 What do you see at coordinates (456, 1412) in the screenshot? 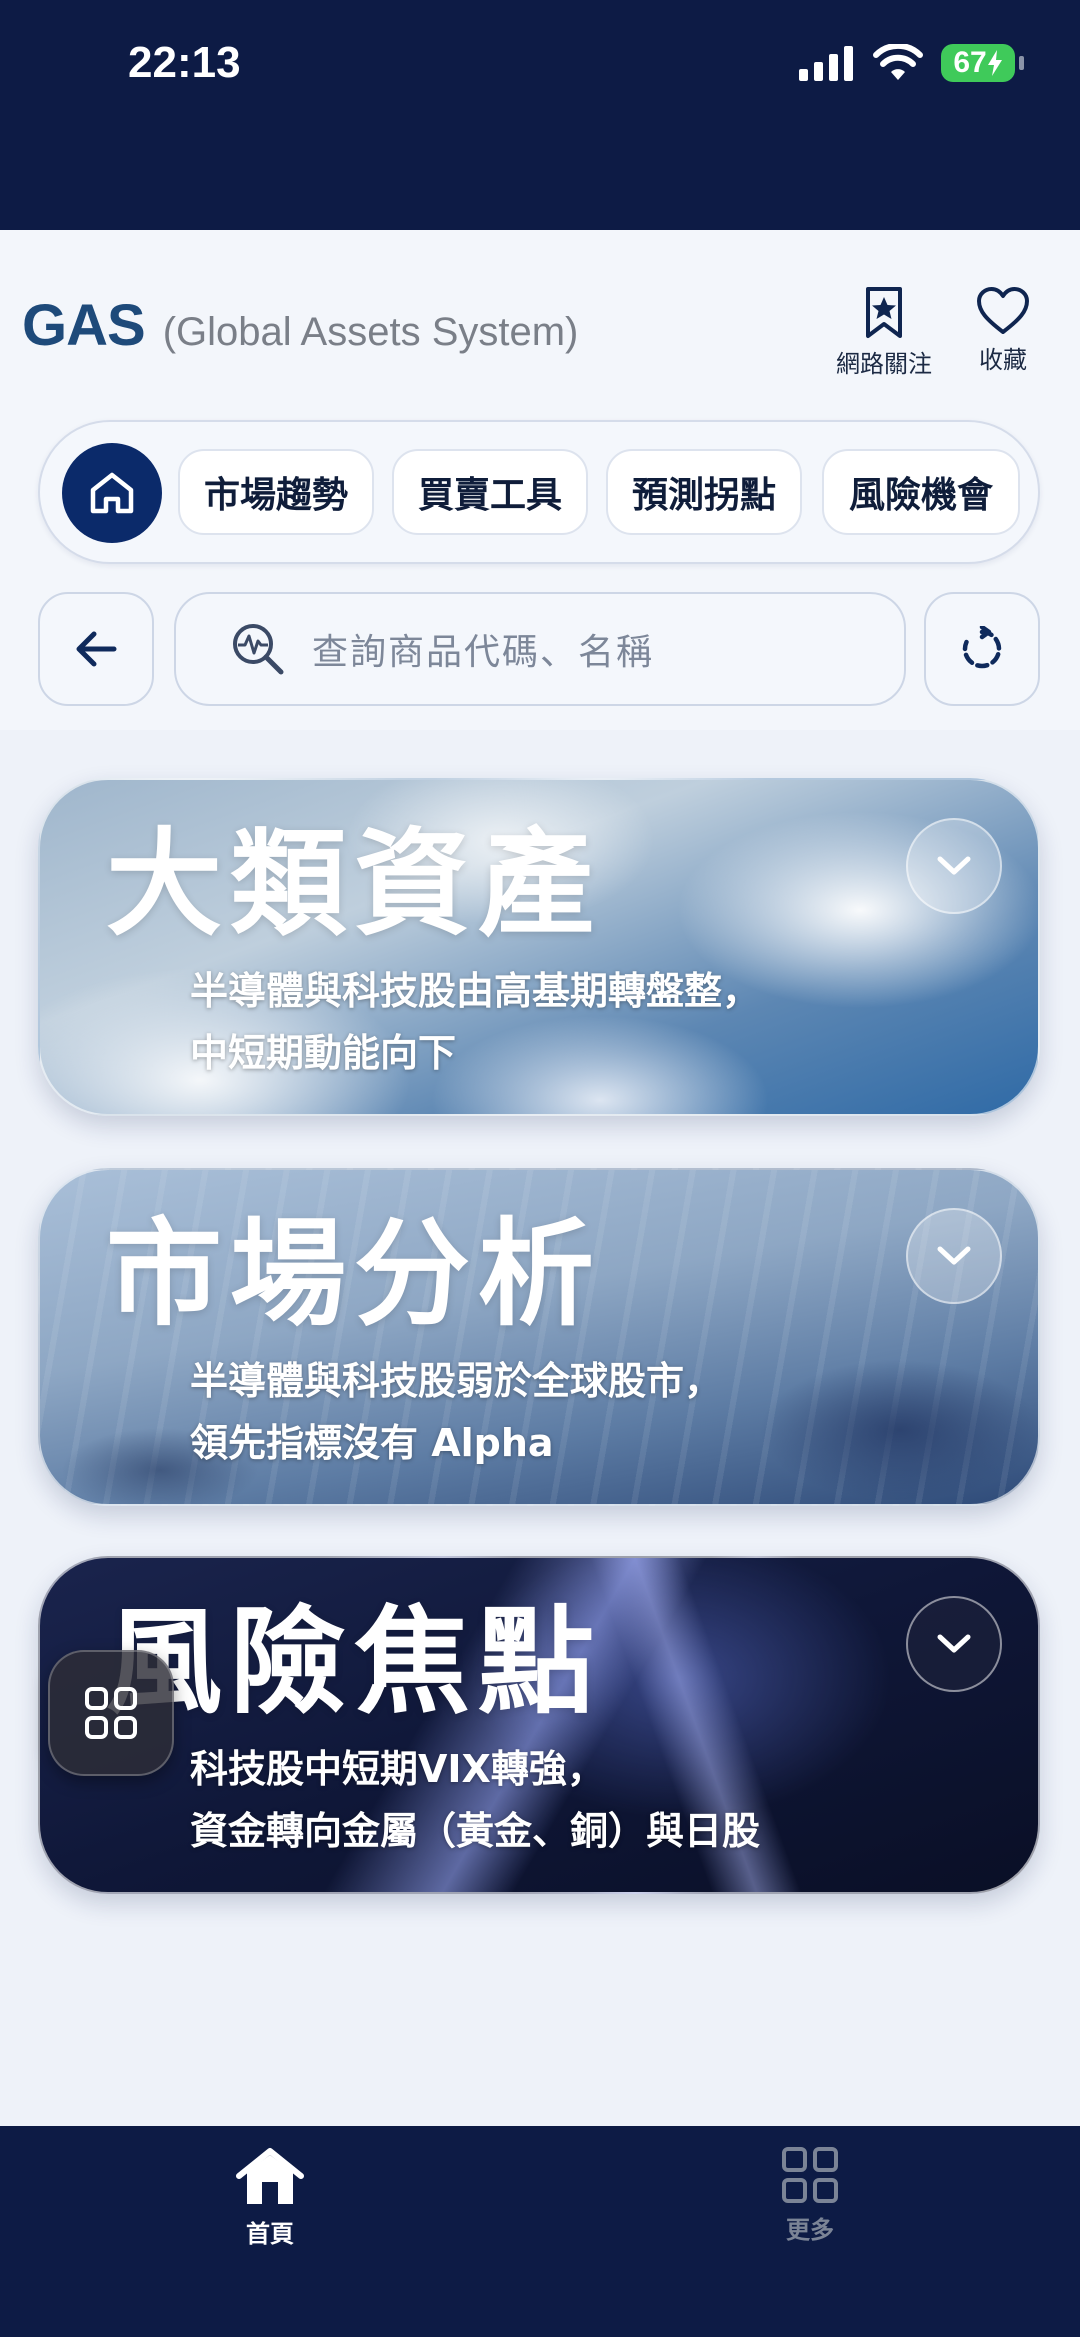
I see `card-description: 半導體與科技股弱於全球股市， 領先指標沒有 Alpha` at bounding box center [456, 1412].